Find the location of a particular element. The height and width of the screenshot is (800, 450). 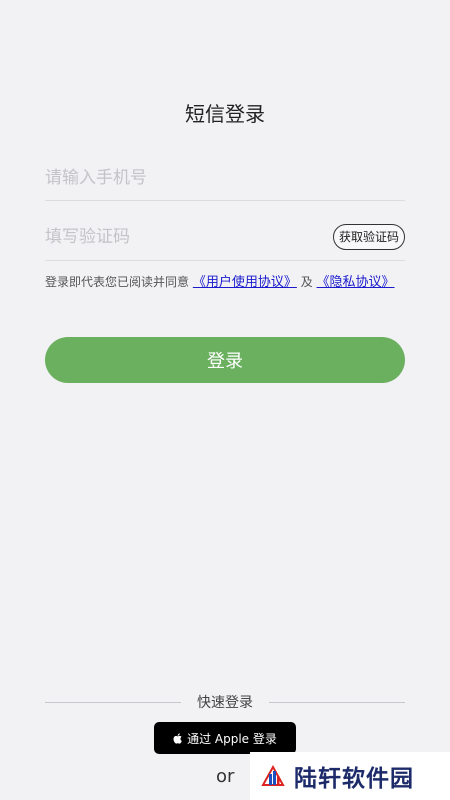

divider-right is located at coordinates (337, 702).